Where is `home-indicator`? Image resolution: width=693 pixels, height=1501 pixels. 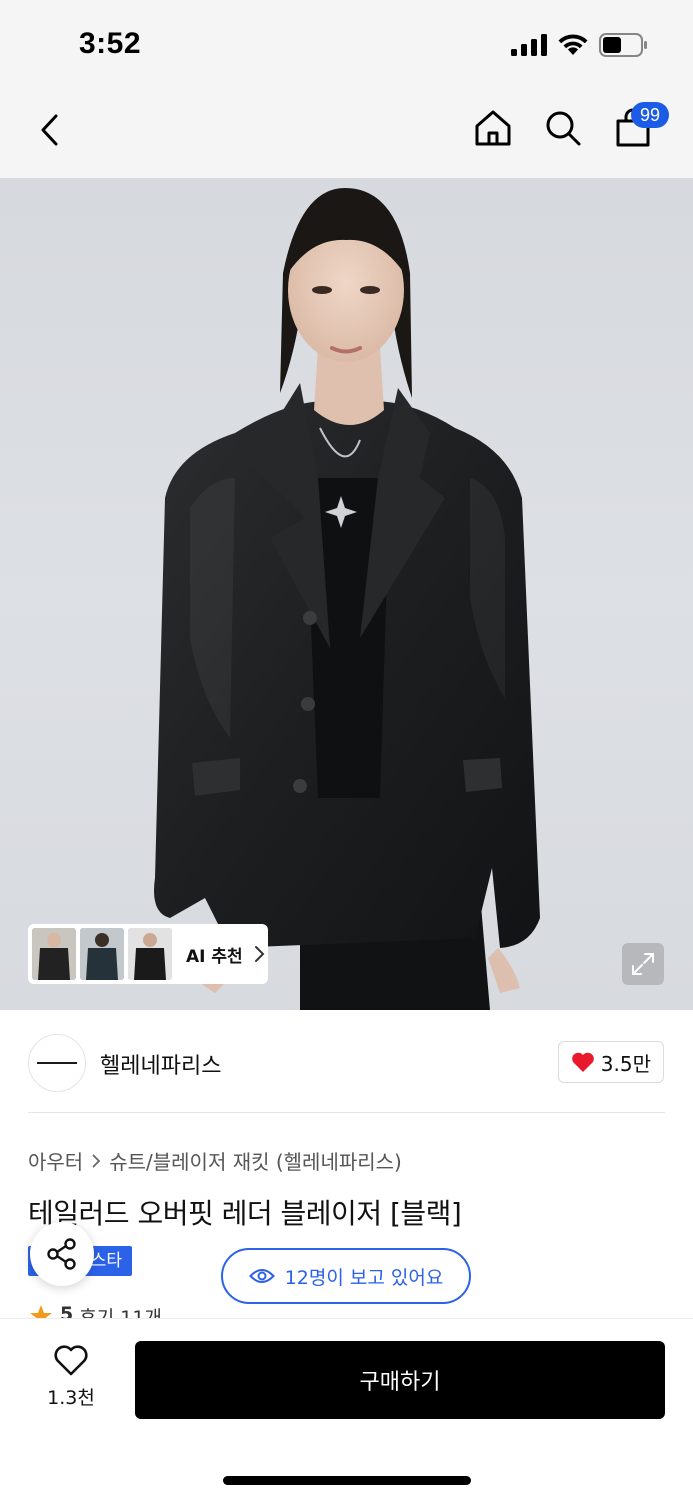
home-indicator is located at coordinates (347, 1480).